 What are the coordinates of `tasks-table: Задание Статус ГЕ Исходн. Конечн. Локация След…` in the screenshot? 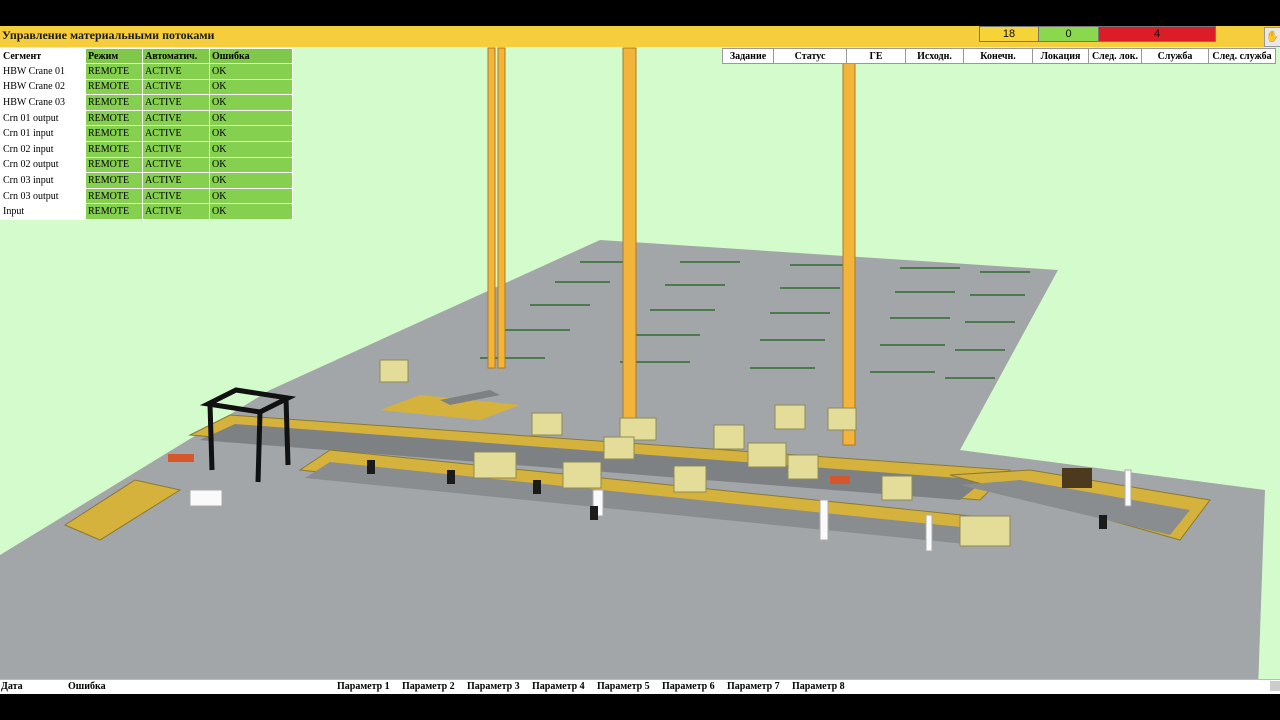 It's located at (999, 56).